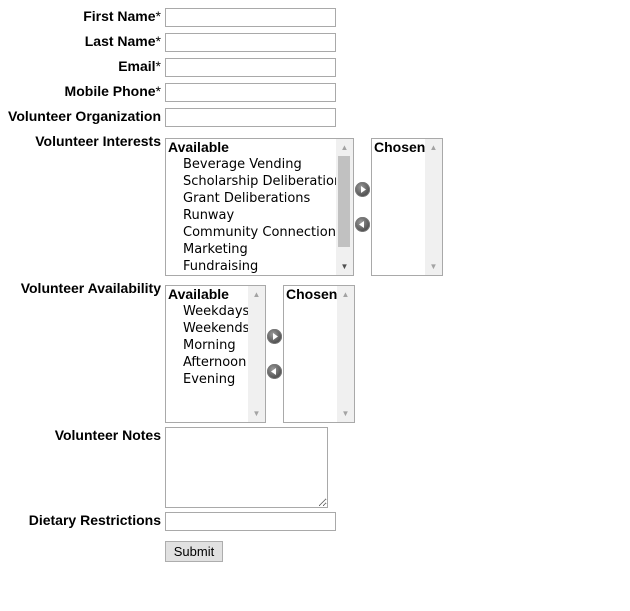 The image size is (630, 611). Describe the element at coordinates (207, 345) in the screenshot. I see `availability-option: Morning` at that location.